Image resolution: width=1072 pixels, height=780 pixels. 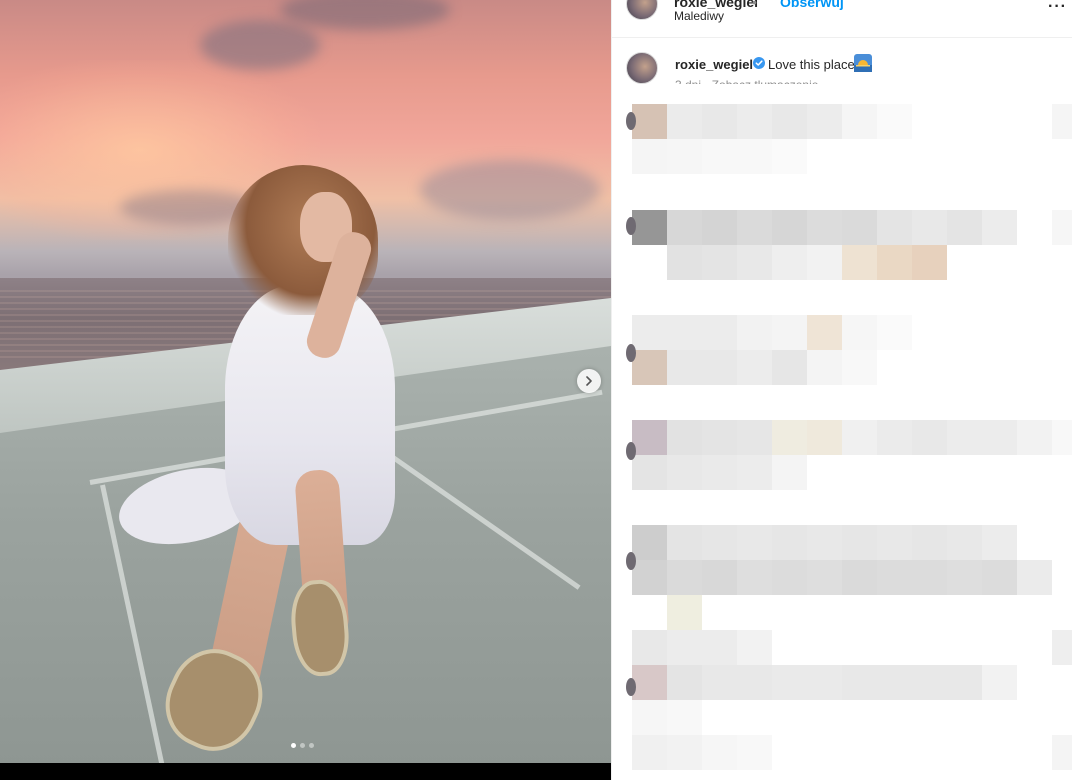 I want to click on carousel-next-button, so click(x=589, y=381).